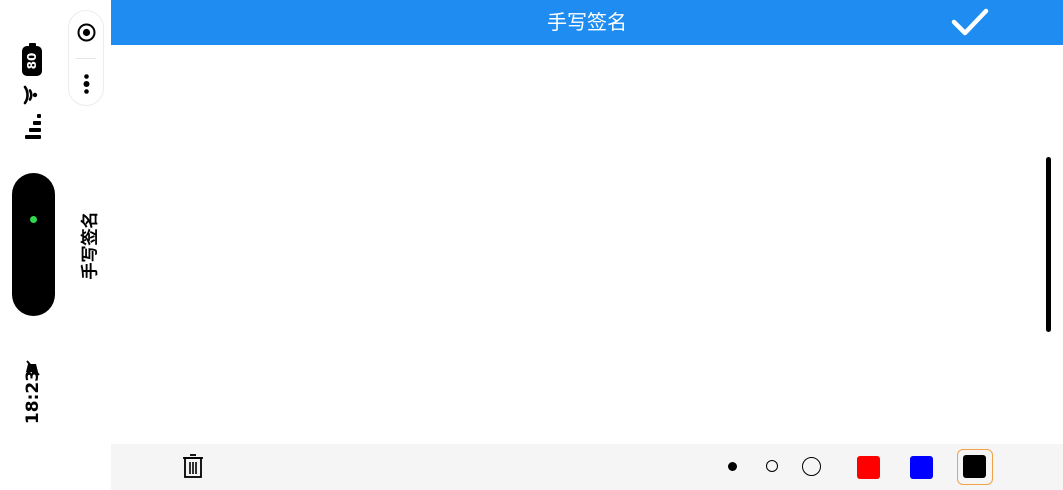  Describe the element at coordinates (587, 467) in the screenshot. I see `signature-toolbar` at that location.